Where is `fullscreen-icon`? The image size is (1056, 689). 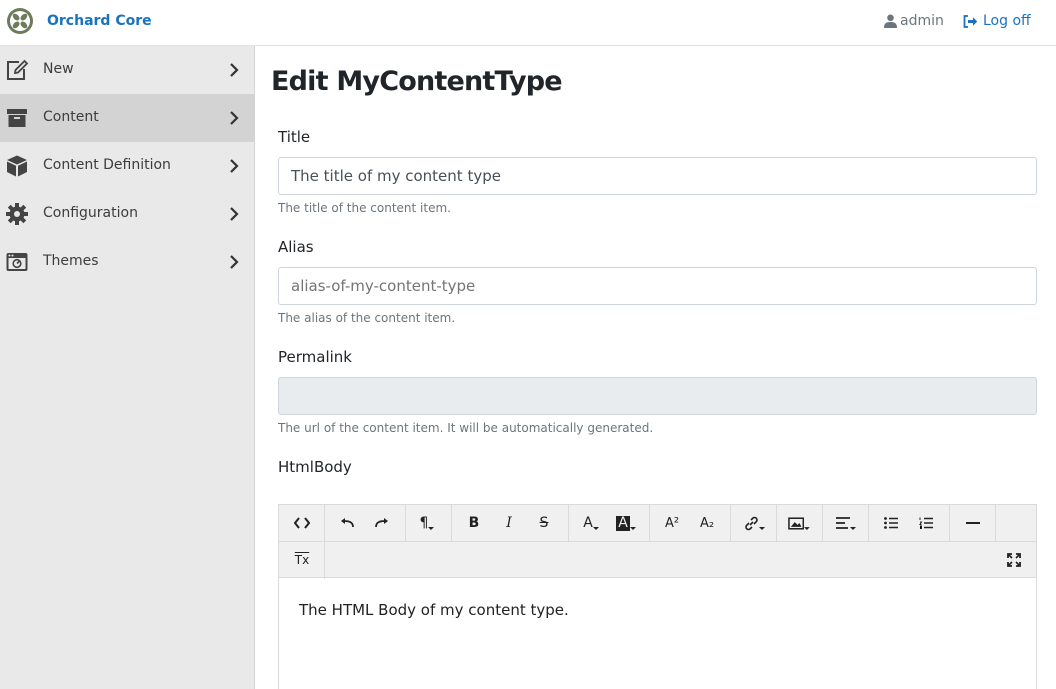
fullscreen-icon is located at coordinates (1014, 560).